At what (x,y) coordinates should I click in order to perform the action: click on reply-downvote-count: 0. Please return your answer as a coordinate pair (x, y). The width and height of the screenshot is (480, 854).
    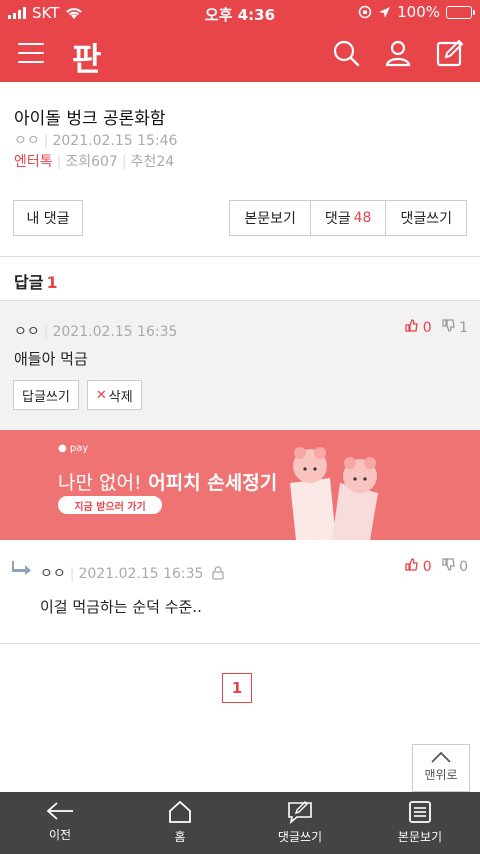
    Looking at the image, I should click on (463, 567).